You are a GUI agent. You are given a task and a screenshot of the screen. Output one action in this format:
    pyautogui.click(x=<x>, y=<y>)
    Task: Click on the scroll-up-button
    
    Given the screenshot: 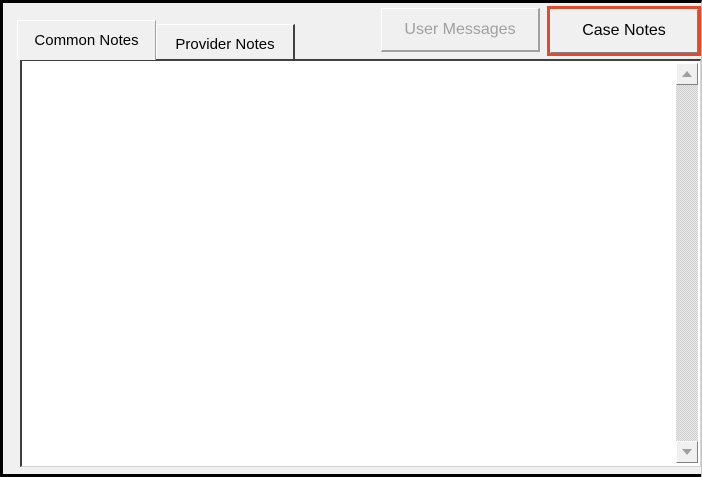 What is the action you would take?
    pyautogui.click(x=687, y=74)
    